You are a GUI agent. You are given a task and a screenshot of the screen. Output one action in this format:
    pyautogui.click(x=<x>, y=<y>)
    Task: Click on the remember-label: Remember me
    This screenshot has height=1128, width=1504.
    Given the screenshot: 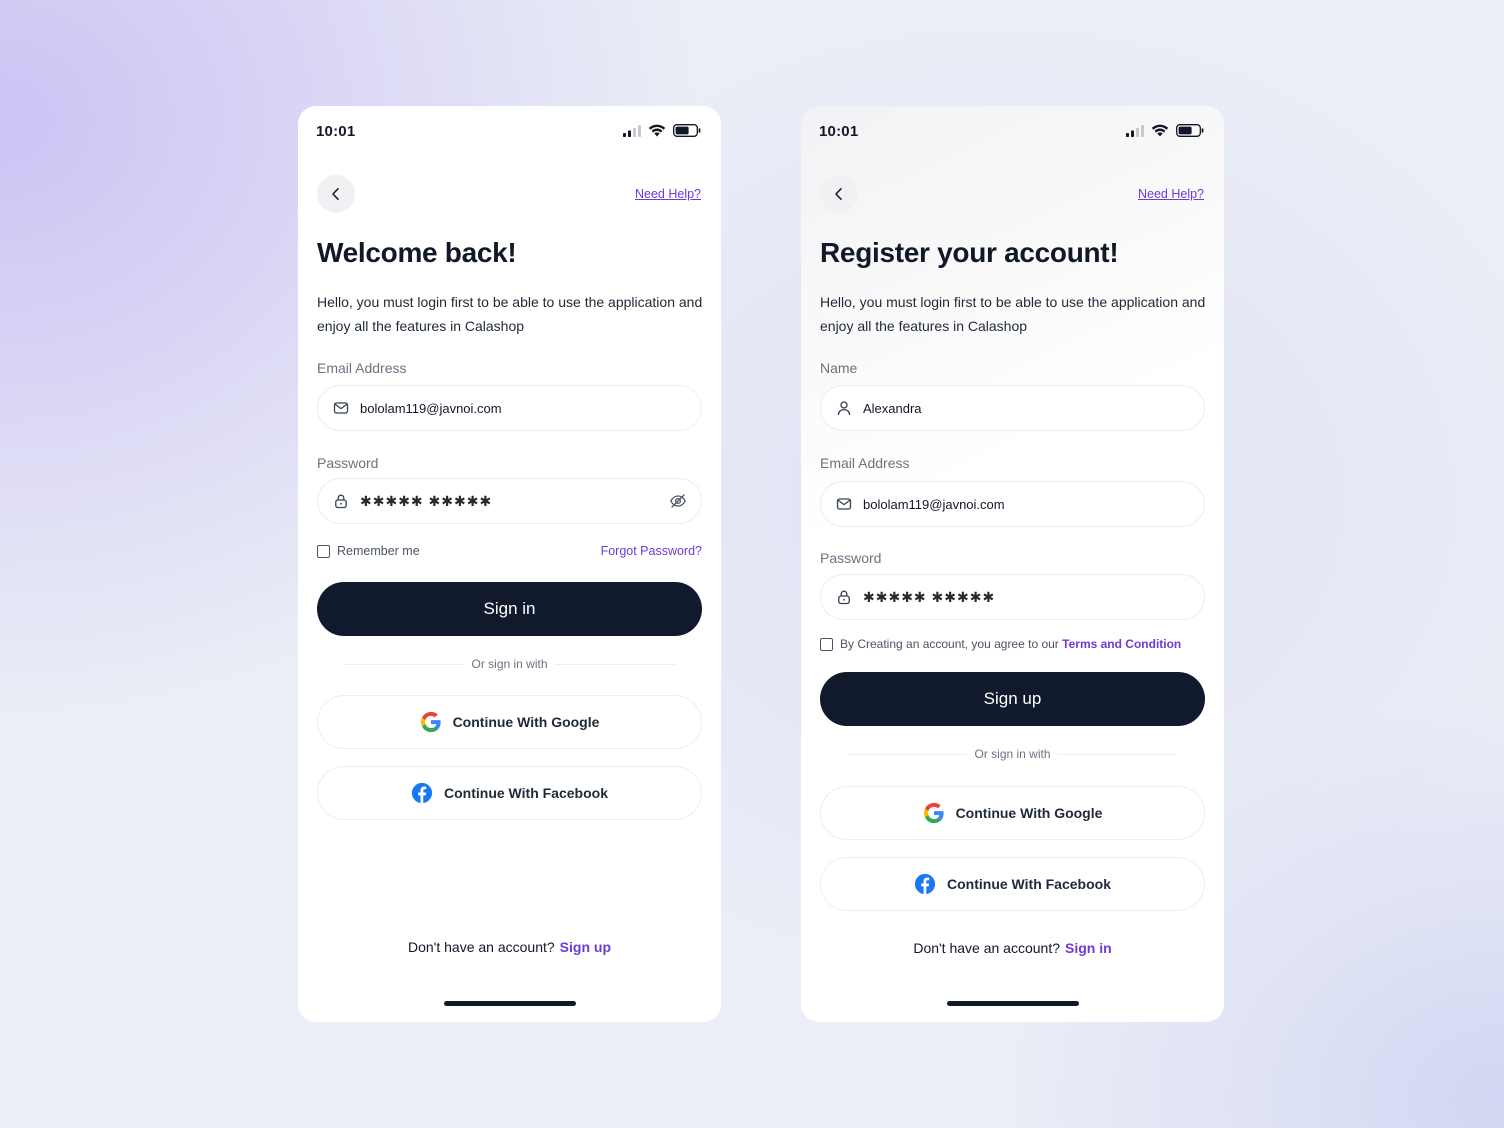 What is the action you would take?
    pyautogui.click(x=378, y=551)
    